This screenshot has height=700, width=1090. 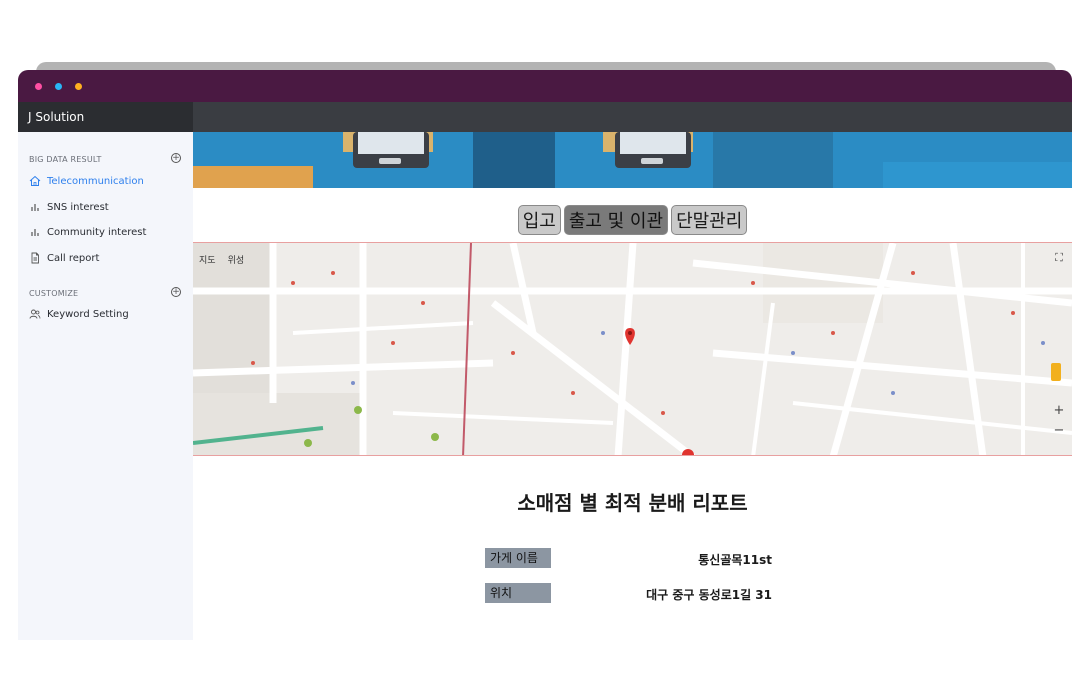 What do you see at coordinates (38, 86) in the screenshot?
I see `close-window-button` at bounding box center [38, 86].